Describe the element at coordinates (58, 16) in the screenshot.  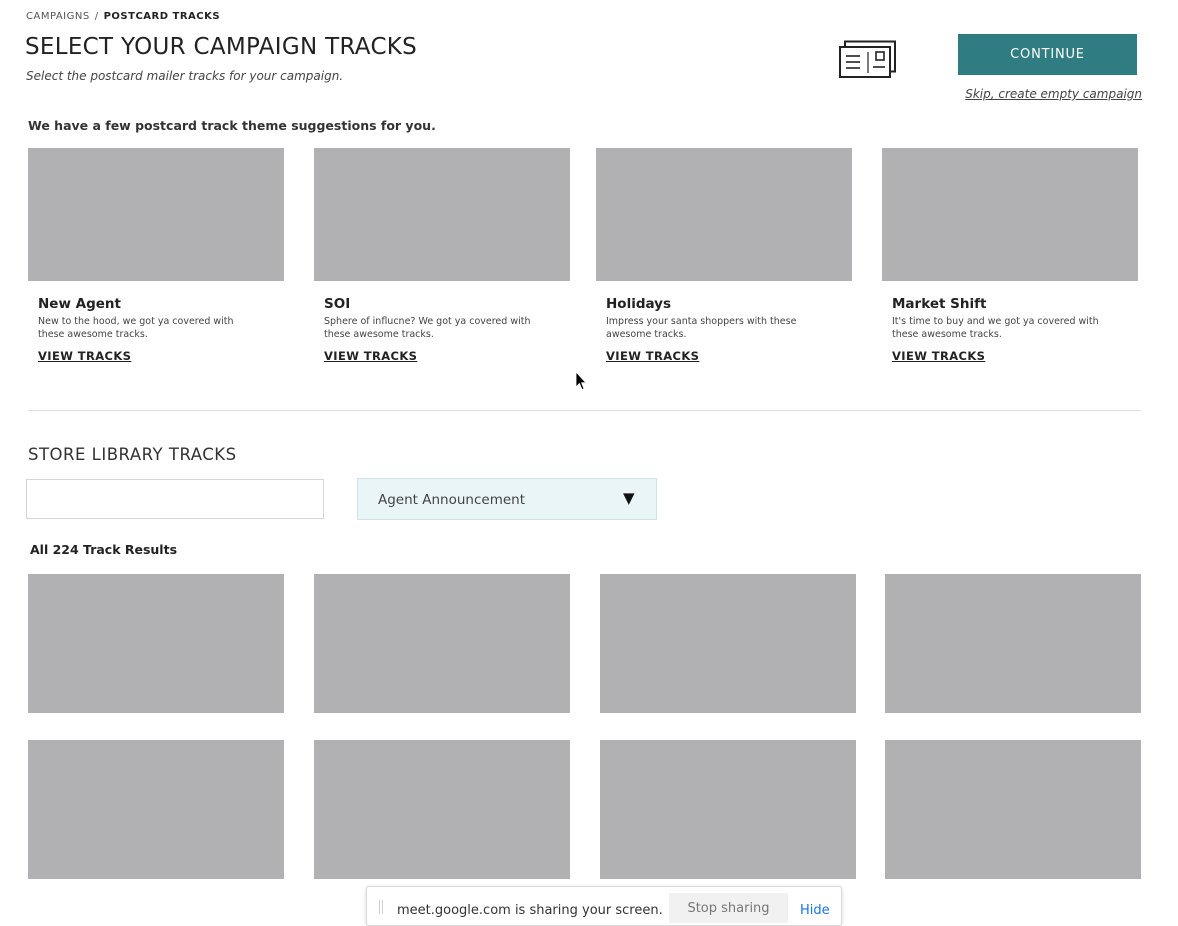
I see `breadcrumb-campaigns-link: CAMPAIGNS` at that location.